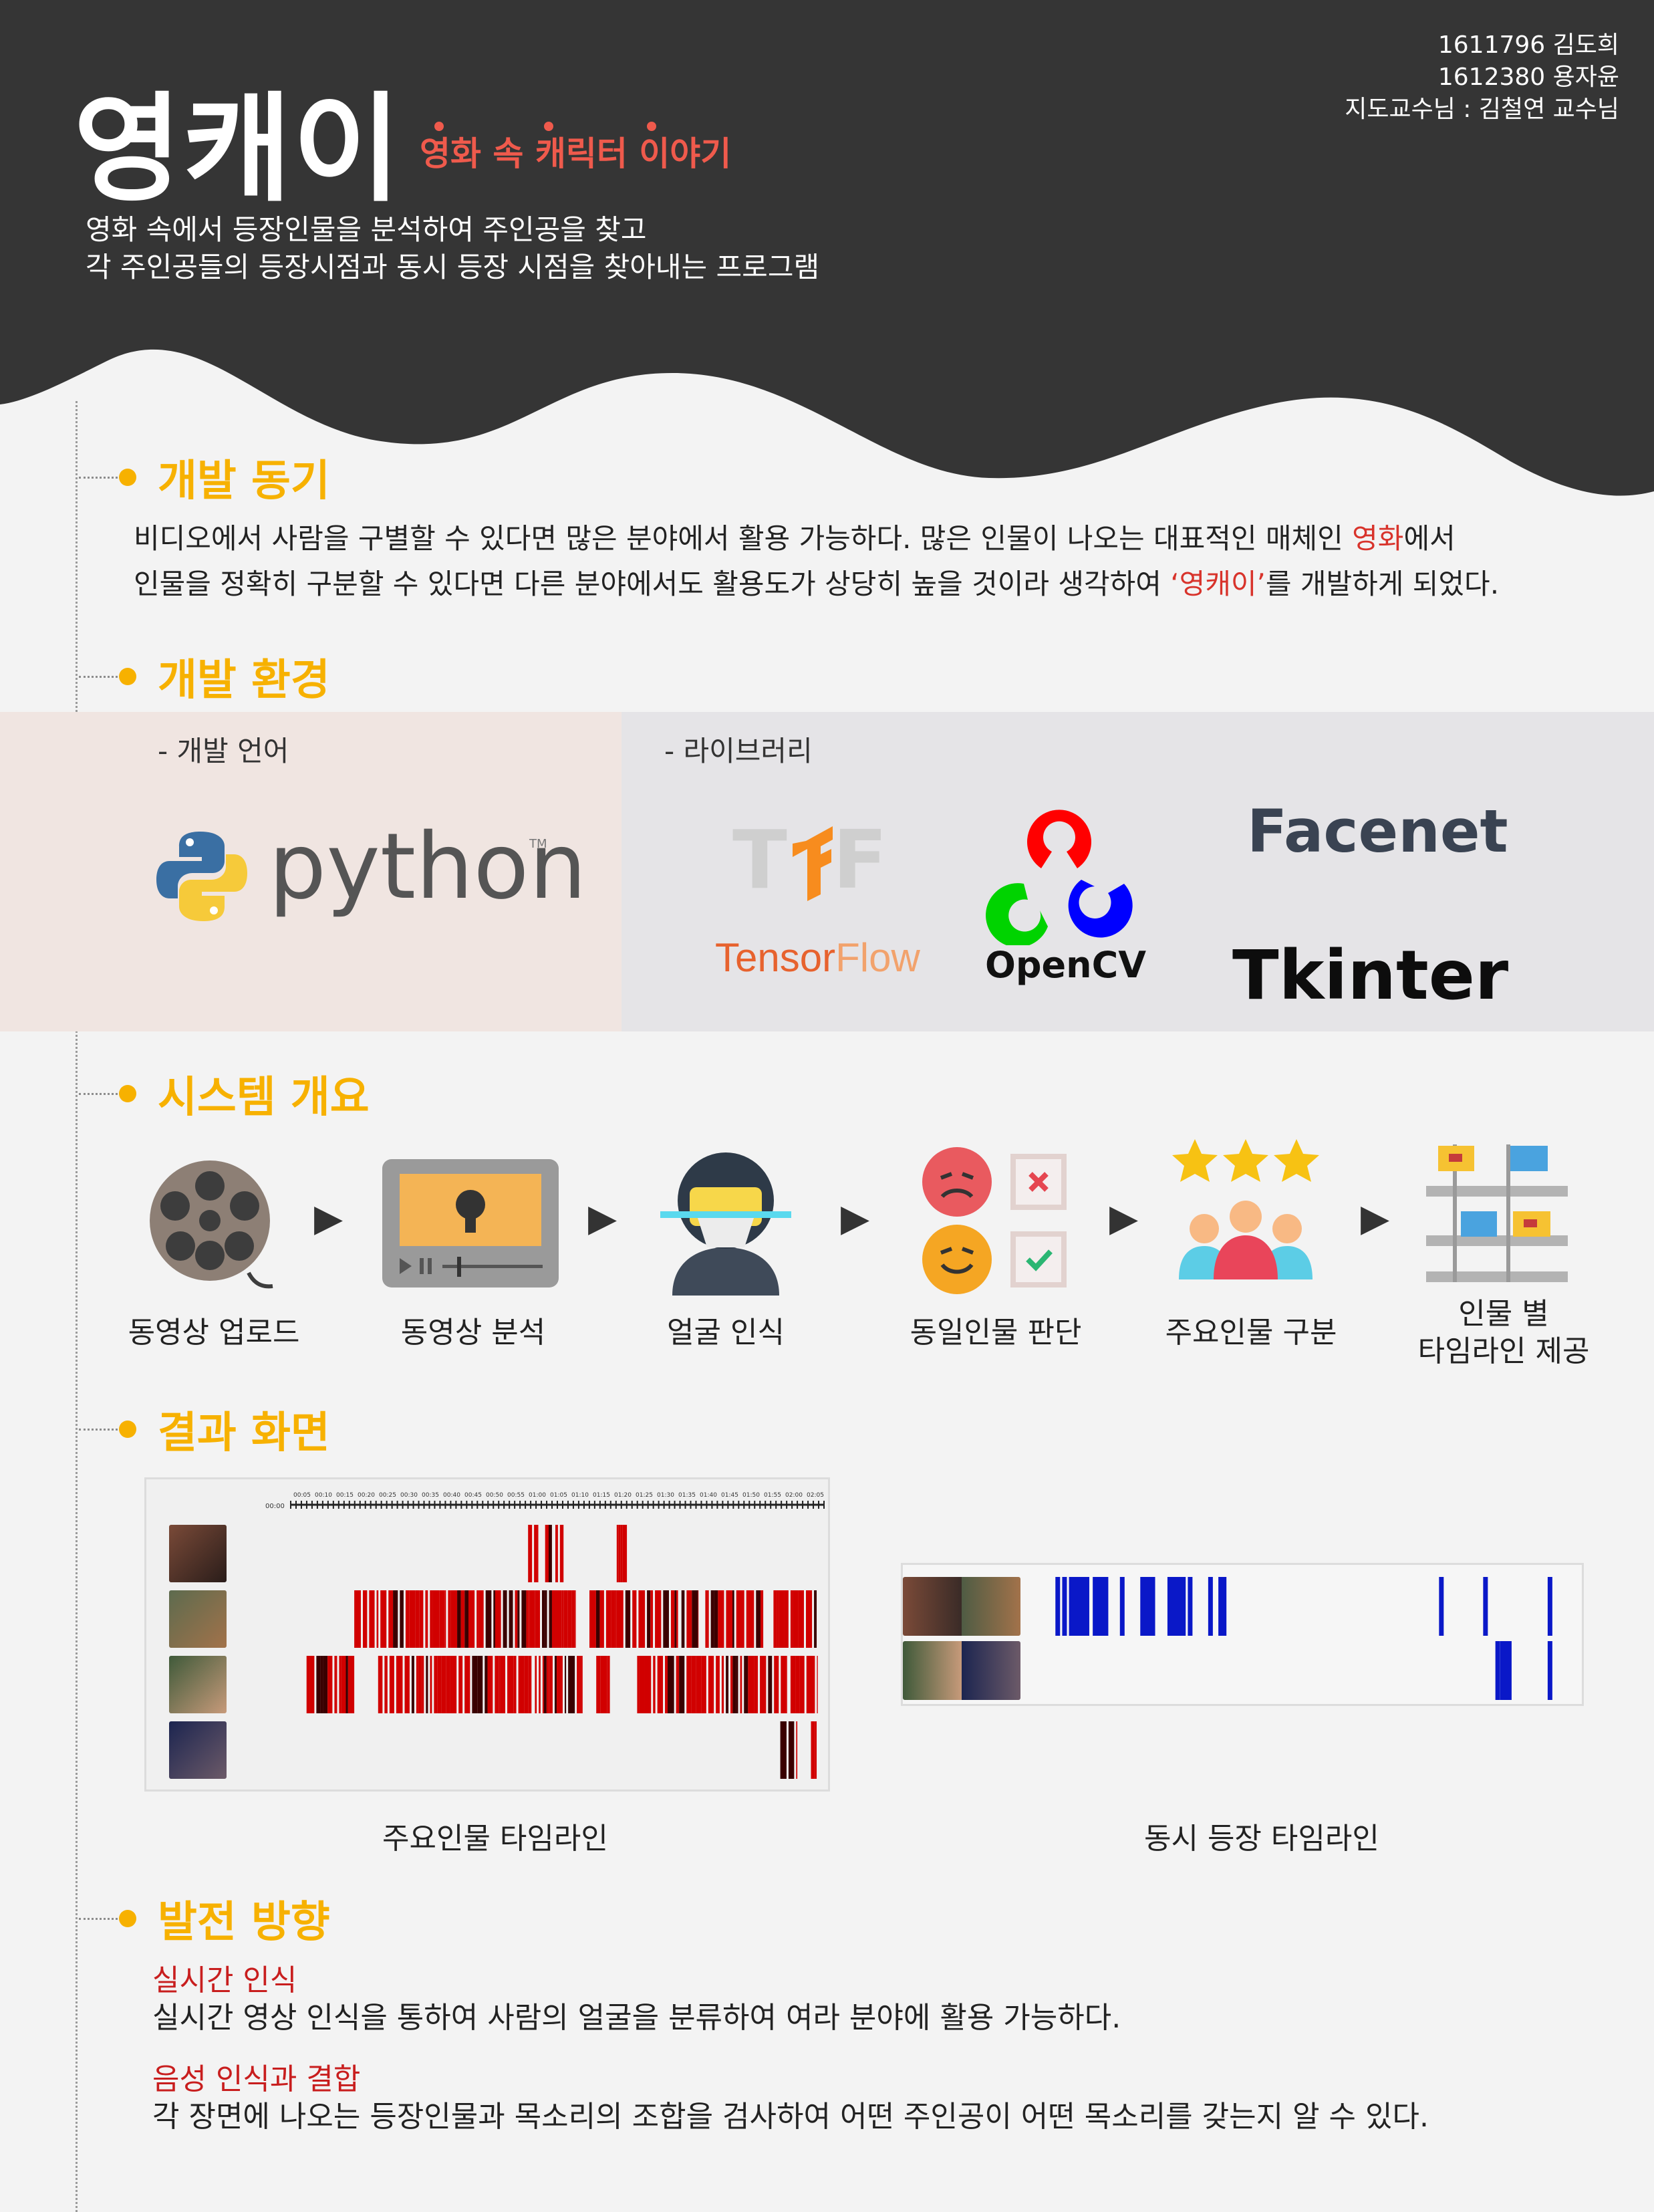  I want to click on timeline-tick-label: 01:40, so click(708, 1495).